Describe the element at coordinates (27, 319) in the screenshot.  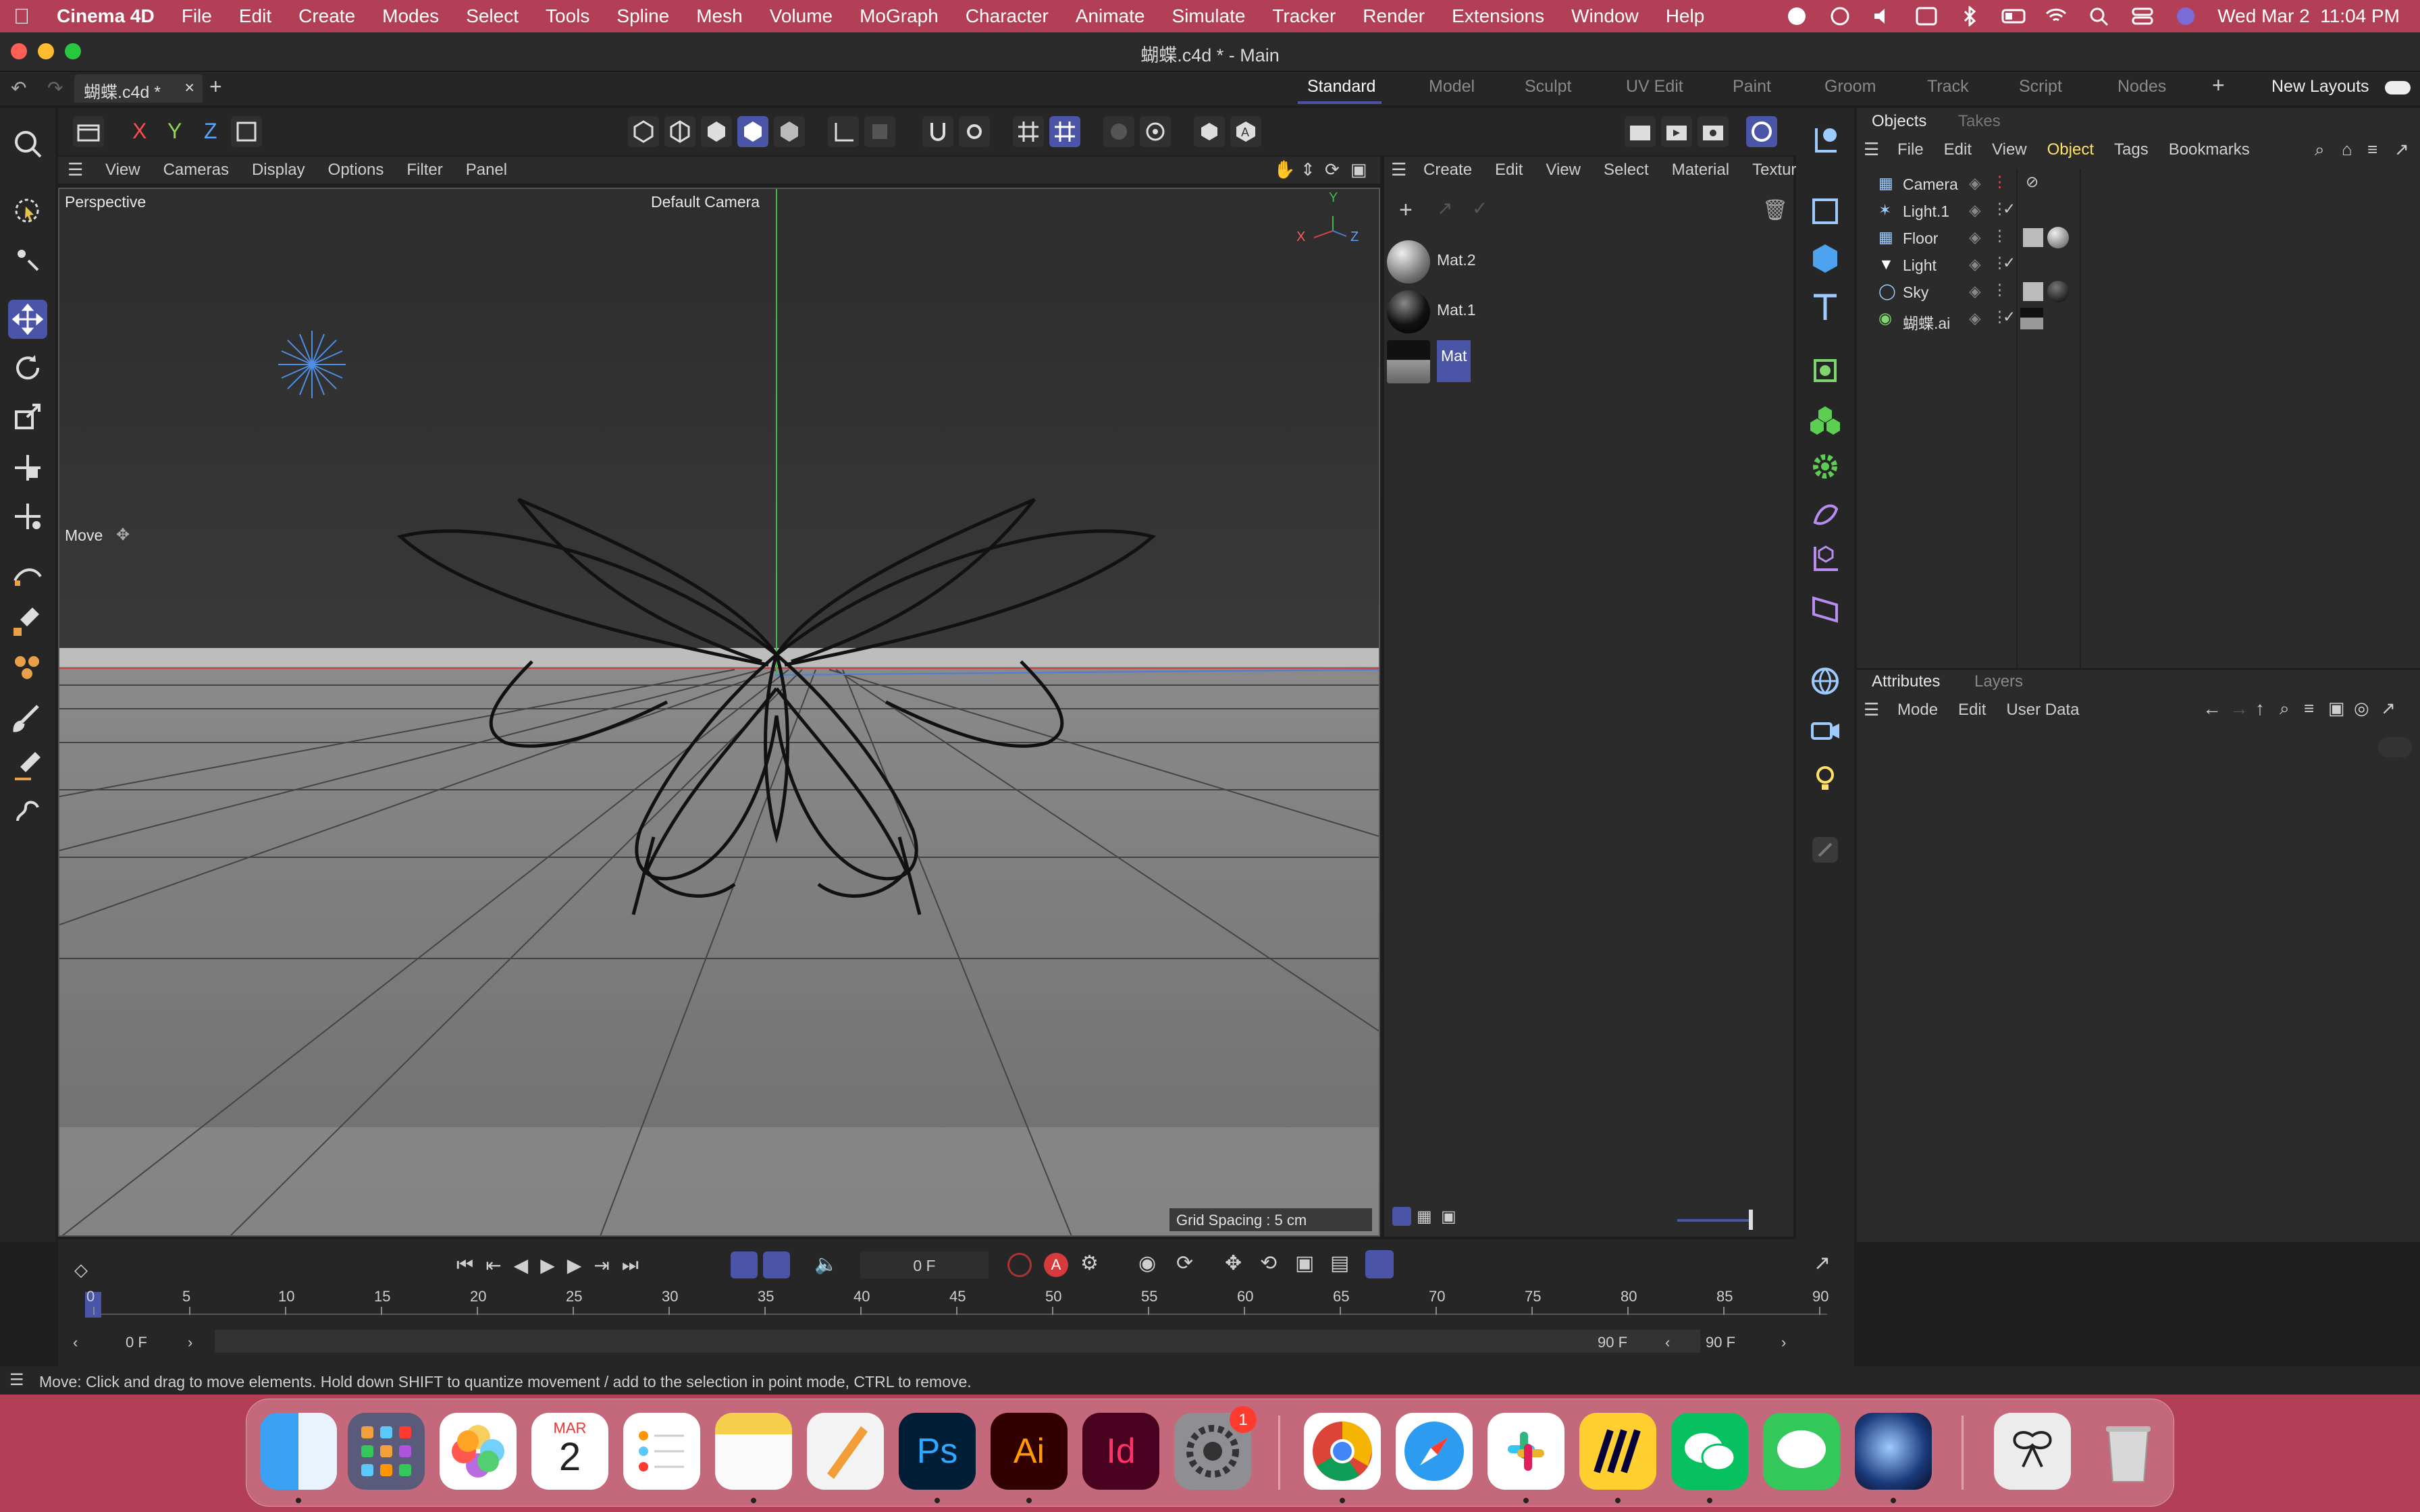
I see `move-tool-icon` at that location.